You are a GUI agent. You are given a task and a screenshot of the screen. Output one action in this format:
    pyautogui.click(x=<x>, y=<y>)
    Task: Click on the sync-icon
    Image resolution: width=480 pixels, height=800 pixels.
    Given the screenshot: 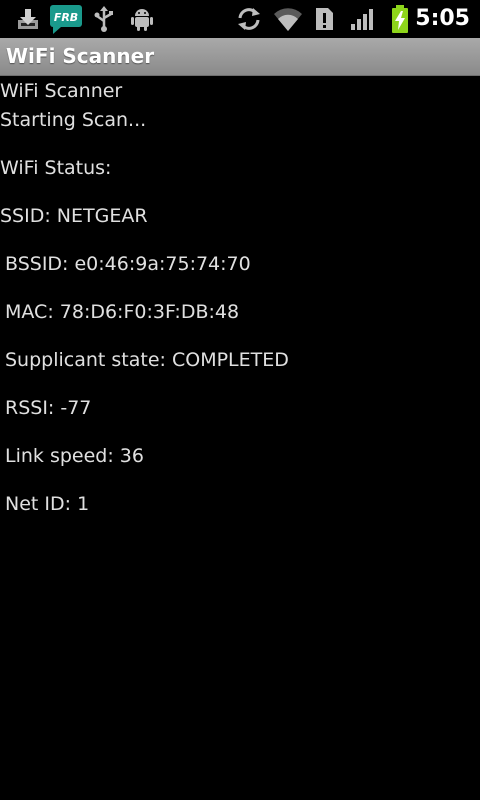 What is the action you would take?
    pyautogui.click(x=249, y=19)
    